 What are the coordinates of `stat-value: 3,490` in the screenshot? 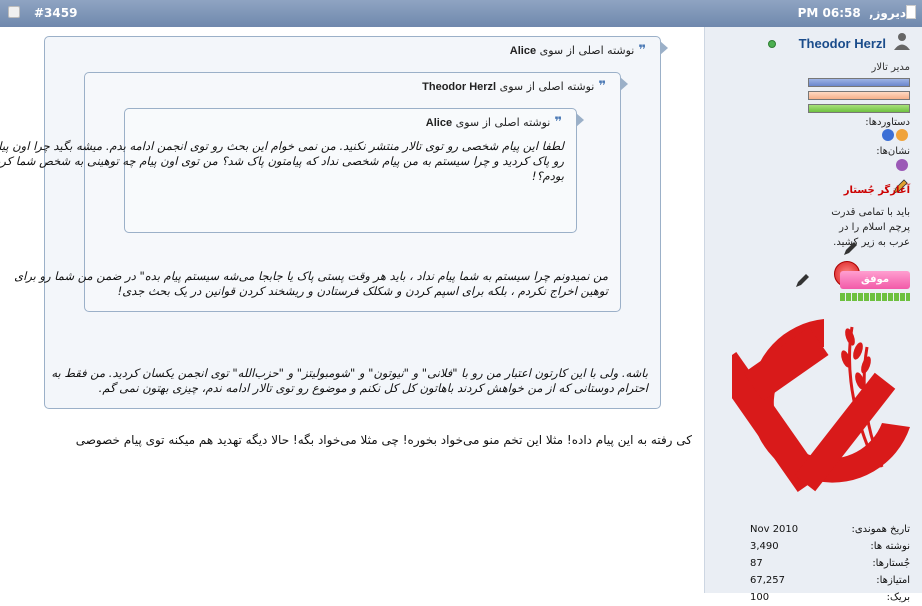 It's located at (764, 546).